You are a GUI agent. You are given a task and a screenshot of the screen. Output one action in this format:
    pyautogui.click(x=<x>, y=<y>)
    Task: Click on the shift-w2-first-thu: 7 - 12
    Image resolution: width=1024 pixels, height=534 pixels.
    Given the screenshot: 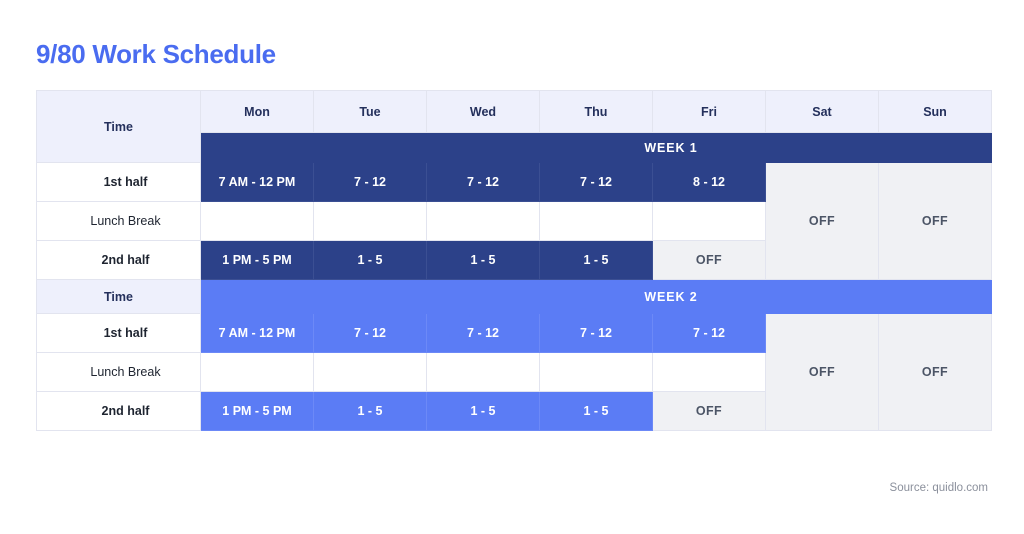 What is the action you would take?
    pyautogui.click(x=596, y=333)
    